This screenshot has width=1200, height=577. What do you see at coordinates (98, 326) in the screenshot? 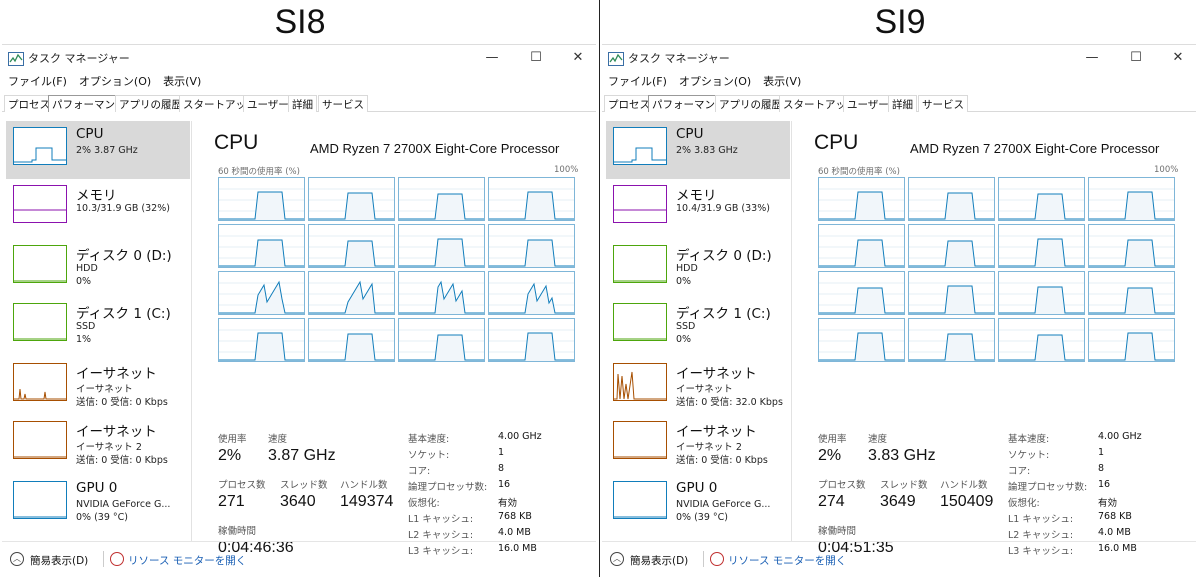
I see `sidebar-item: ディスク 1 (C:) SSD 1%` at bounding box center [98, 326].